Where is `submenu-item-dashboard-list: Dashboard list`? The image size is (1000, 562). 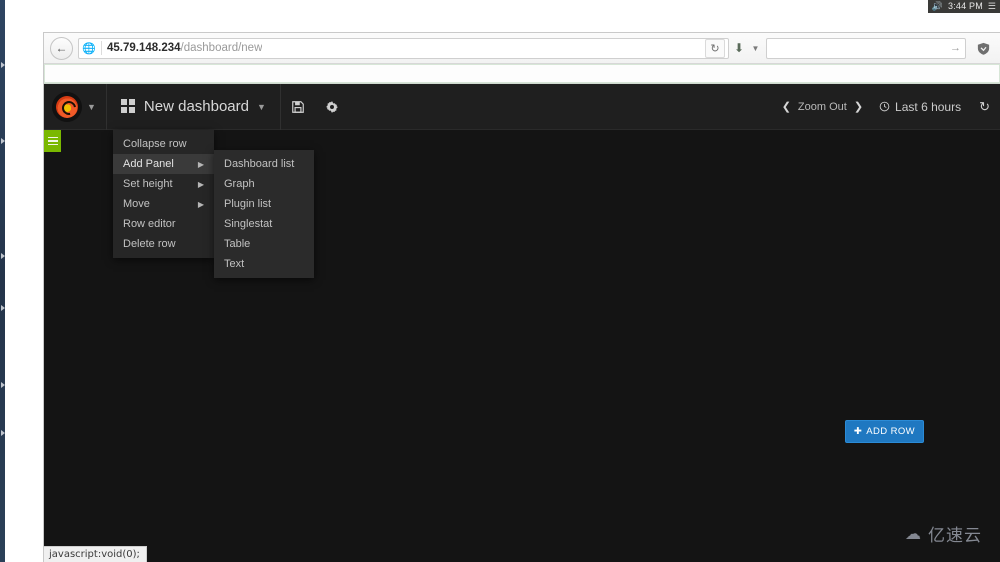 submenu-item-dashboard-list: Dashboard list is located at coordinates (264, 164).